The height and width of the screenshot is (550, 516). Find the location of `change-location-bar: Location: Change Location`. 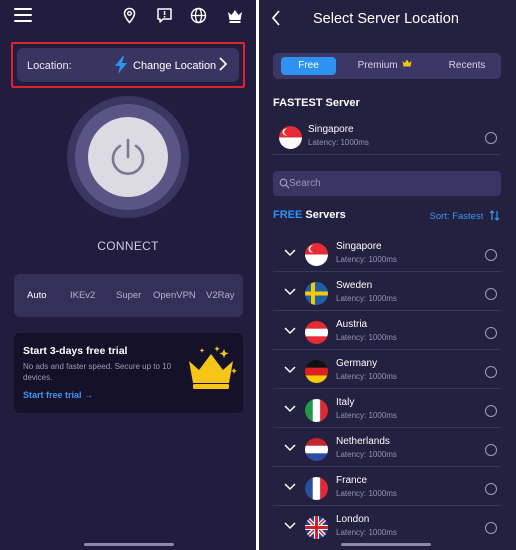

change-location-bar: Location: Change Location is located at coordinates (128, 65).